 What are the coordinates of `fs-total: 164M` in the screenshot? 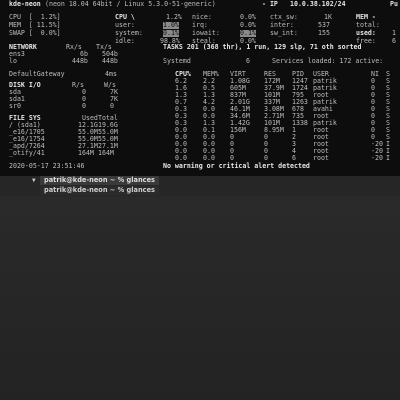 It's located at (106, 153).